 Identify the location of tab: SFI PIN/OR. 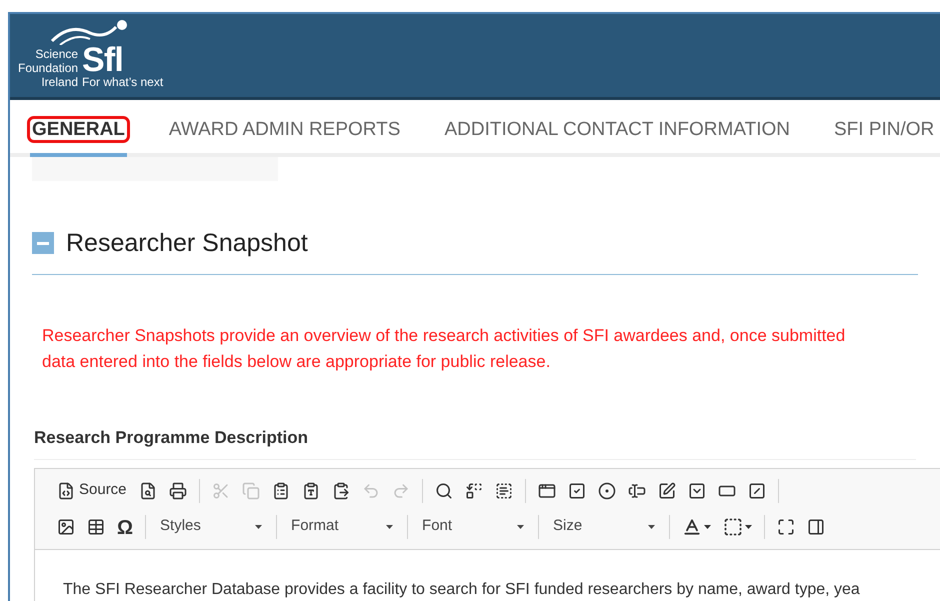
(884, 136).